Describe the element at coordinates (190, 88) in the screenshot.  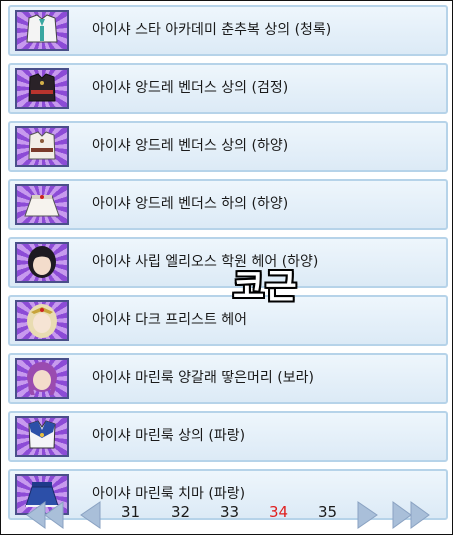
I see `item-label: 아이샤 앙드레 벤더스 상의 (검정)` at that location.